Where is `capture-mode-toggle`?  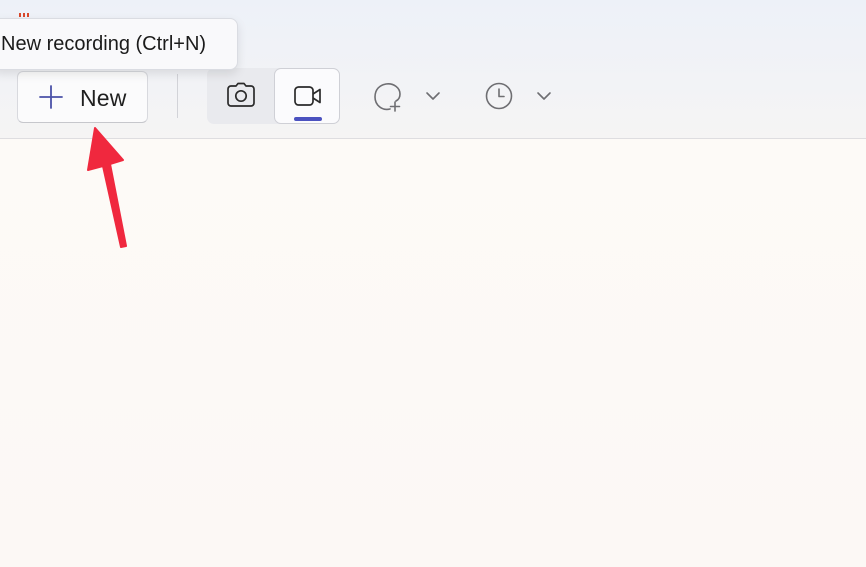
capture-mode-toggle is located at coordinates (273, 96).